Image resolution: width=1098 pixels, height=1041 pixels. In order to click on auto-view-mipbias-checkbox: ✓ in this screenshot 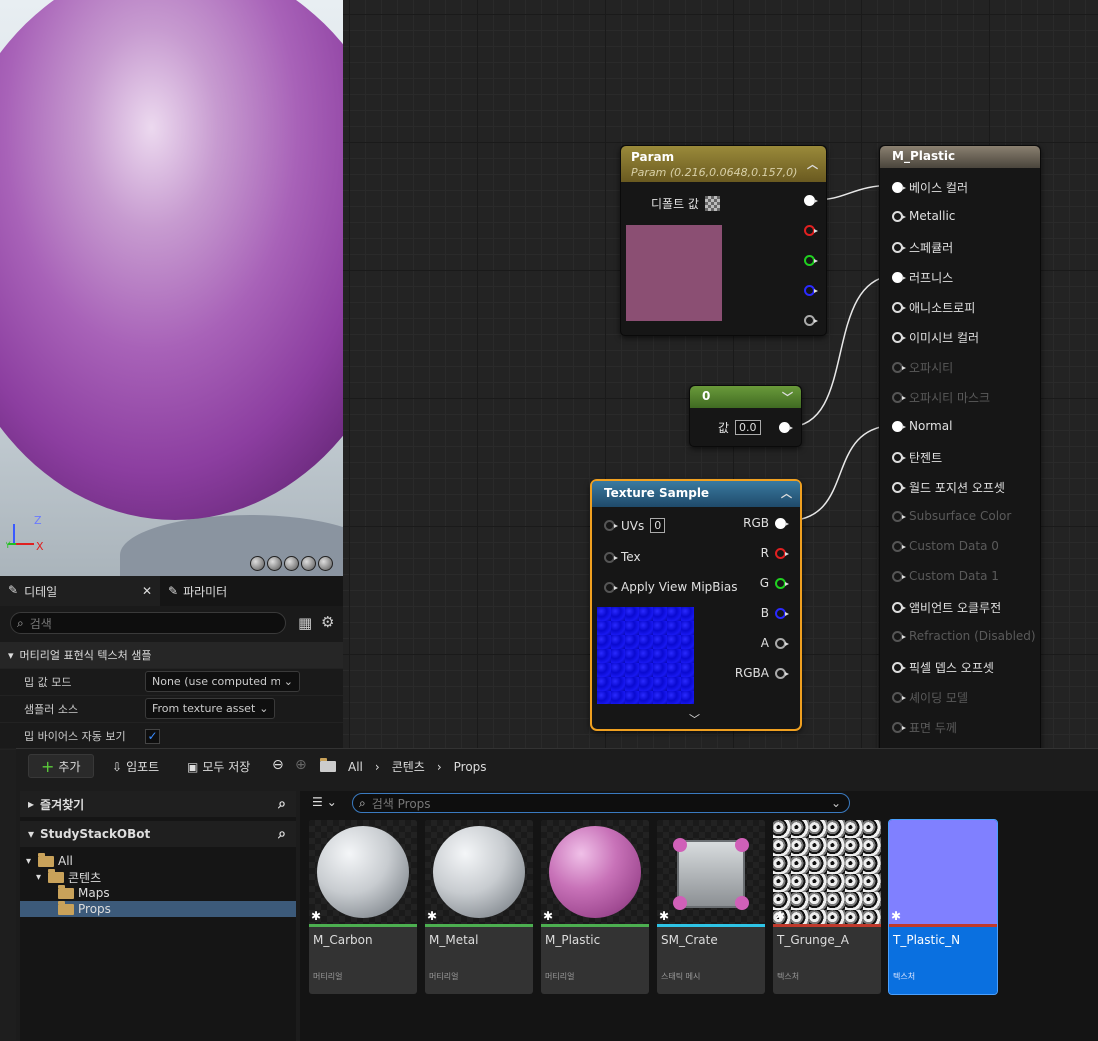, I will do `click(152, 736)`.